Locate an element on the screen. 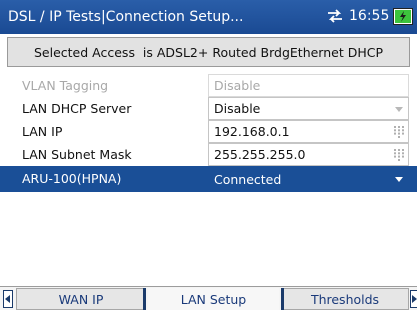 Image resolution: width=417 pixels, height=310 pixels. tab-label: WAN IP is located at coordinates (81, 299).